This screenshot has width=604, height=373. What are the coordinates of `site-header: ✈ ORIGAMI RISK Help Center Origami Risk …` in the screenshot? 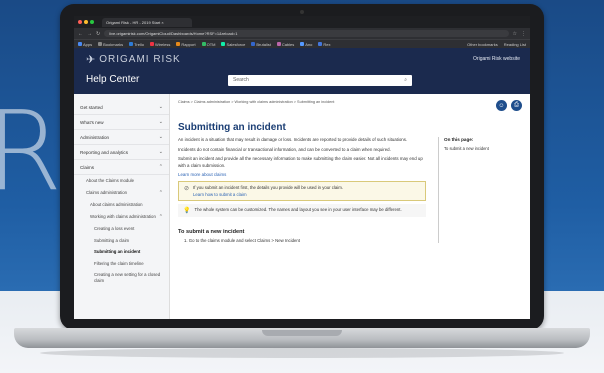 It's located at (302, 71).